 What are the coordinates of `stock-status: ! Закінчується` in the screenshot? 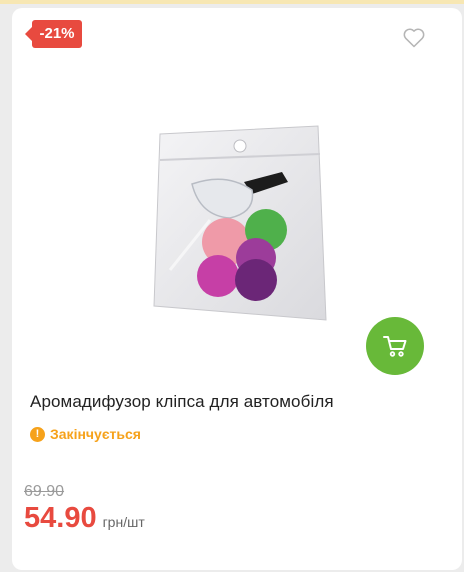 It's located at (85, 434).